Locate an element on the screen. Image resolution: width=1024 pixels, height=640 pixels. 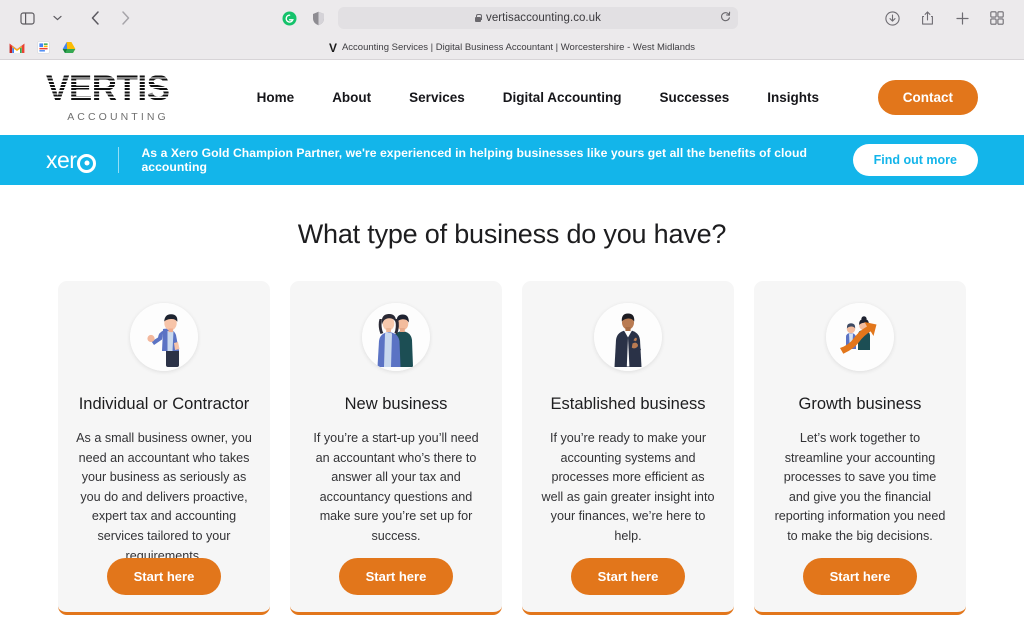
browser-actions is located at coordinates (944, 18).